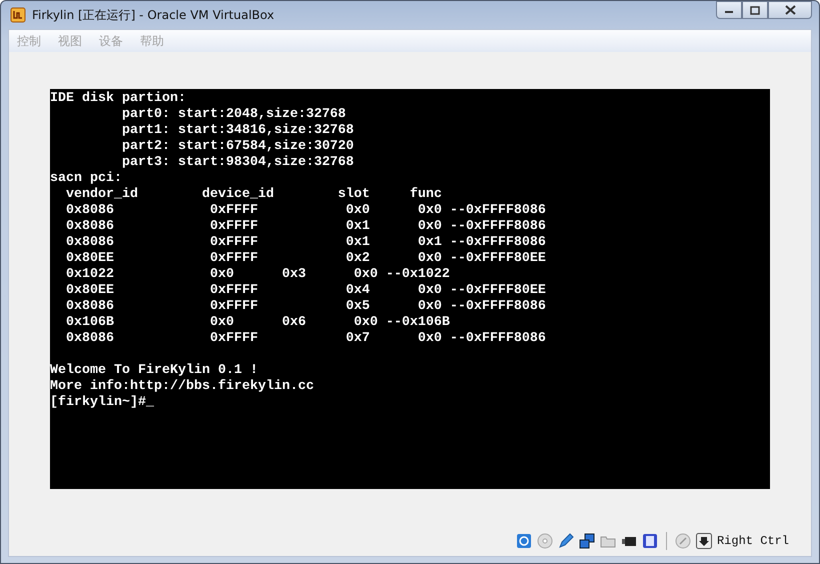 The width and height of the screenshot is (820, 564). What do you see at coordinates (102, 403) in the screenshot?
I see `console-line: [firkylin~]#_` at bounding box center [102, 403].